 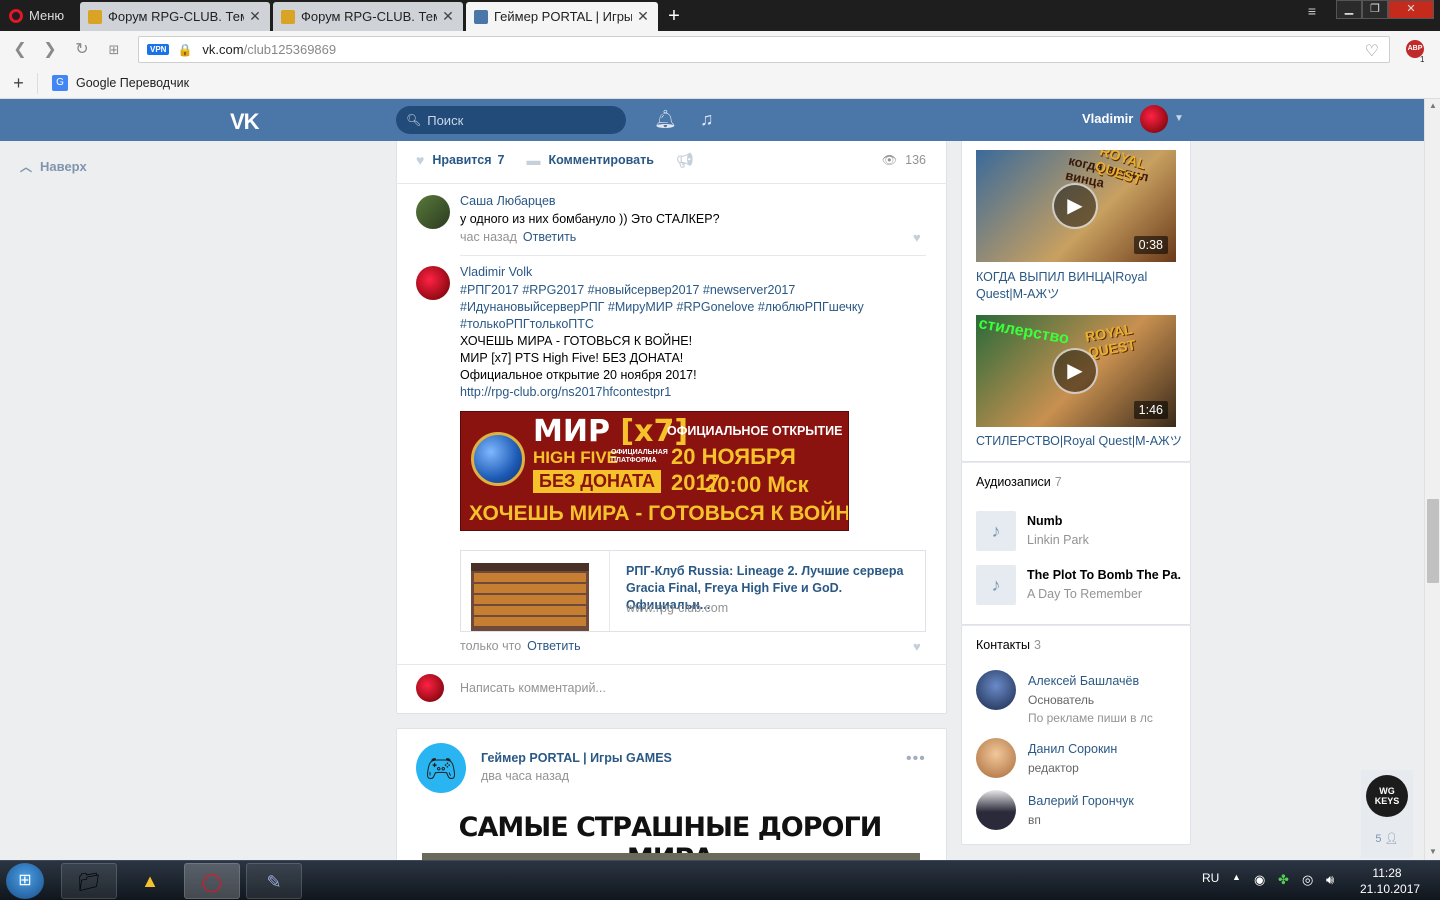 What do you see at coordinates (1107, 118) in the screenshot?
I see `header-user-name: Vladimir` at bounding box center [1107, 118].